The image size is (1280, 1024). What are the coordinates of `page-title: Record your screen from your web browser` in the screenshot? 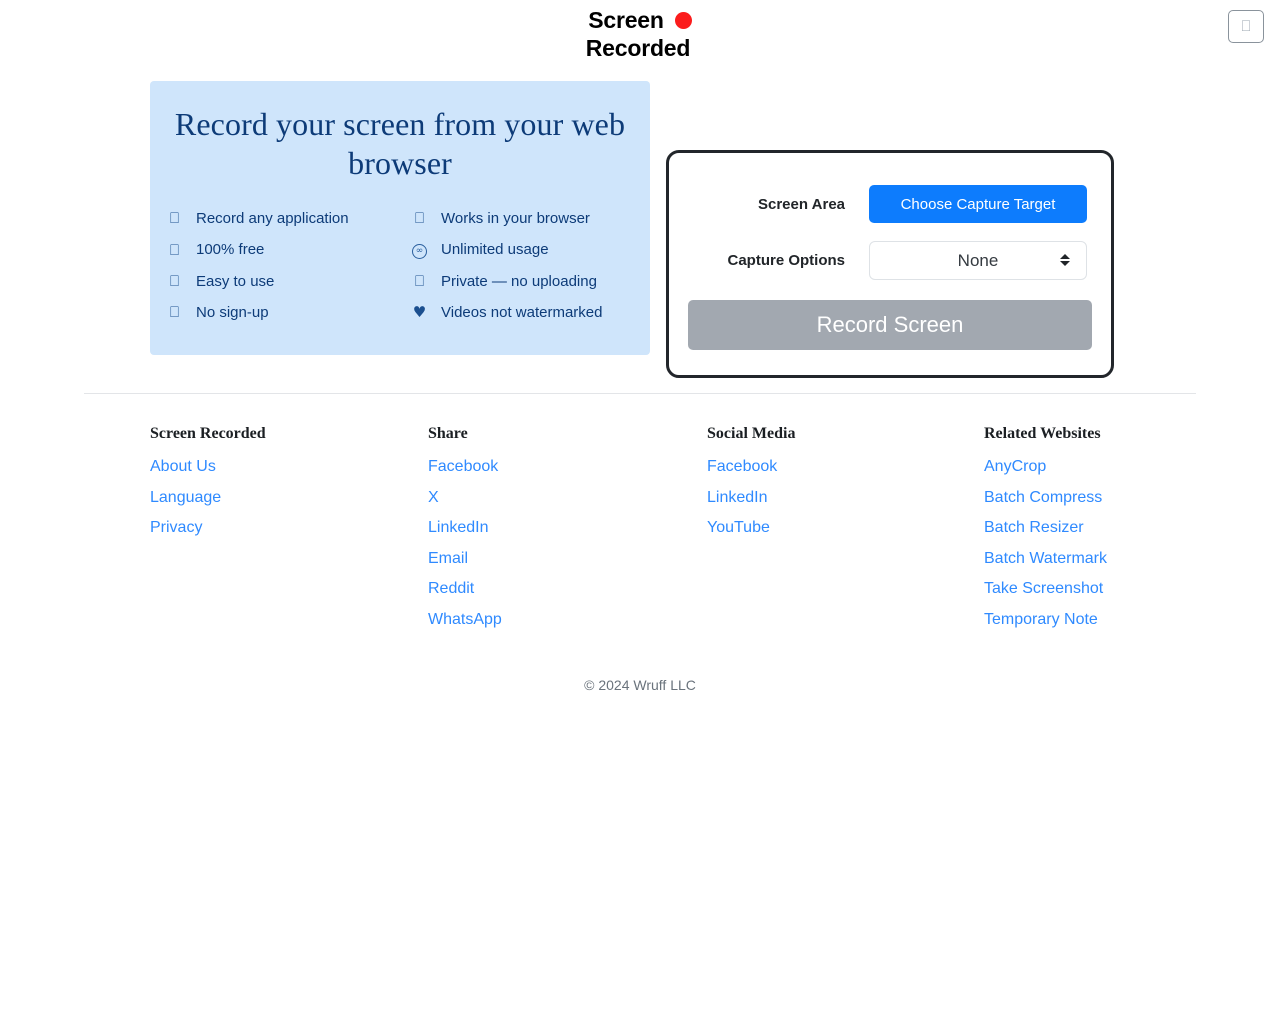 It's located at (400, 143).